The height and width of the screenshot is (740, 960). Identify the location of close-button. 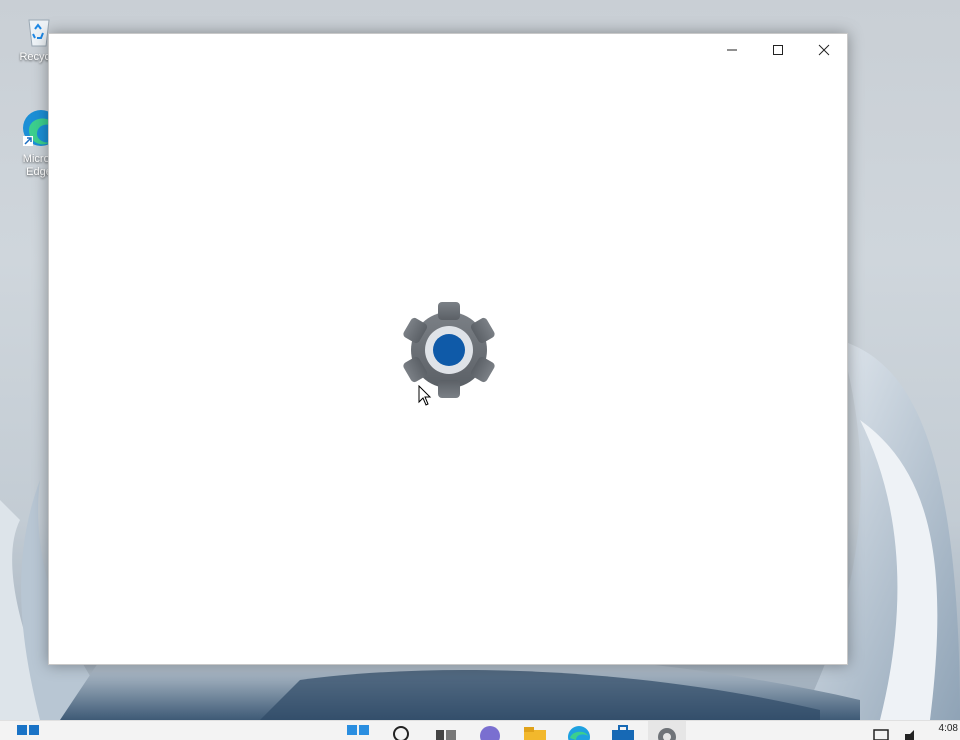
(824, 50).